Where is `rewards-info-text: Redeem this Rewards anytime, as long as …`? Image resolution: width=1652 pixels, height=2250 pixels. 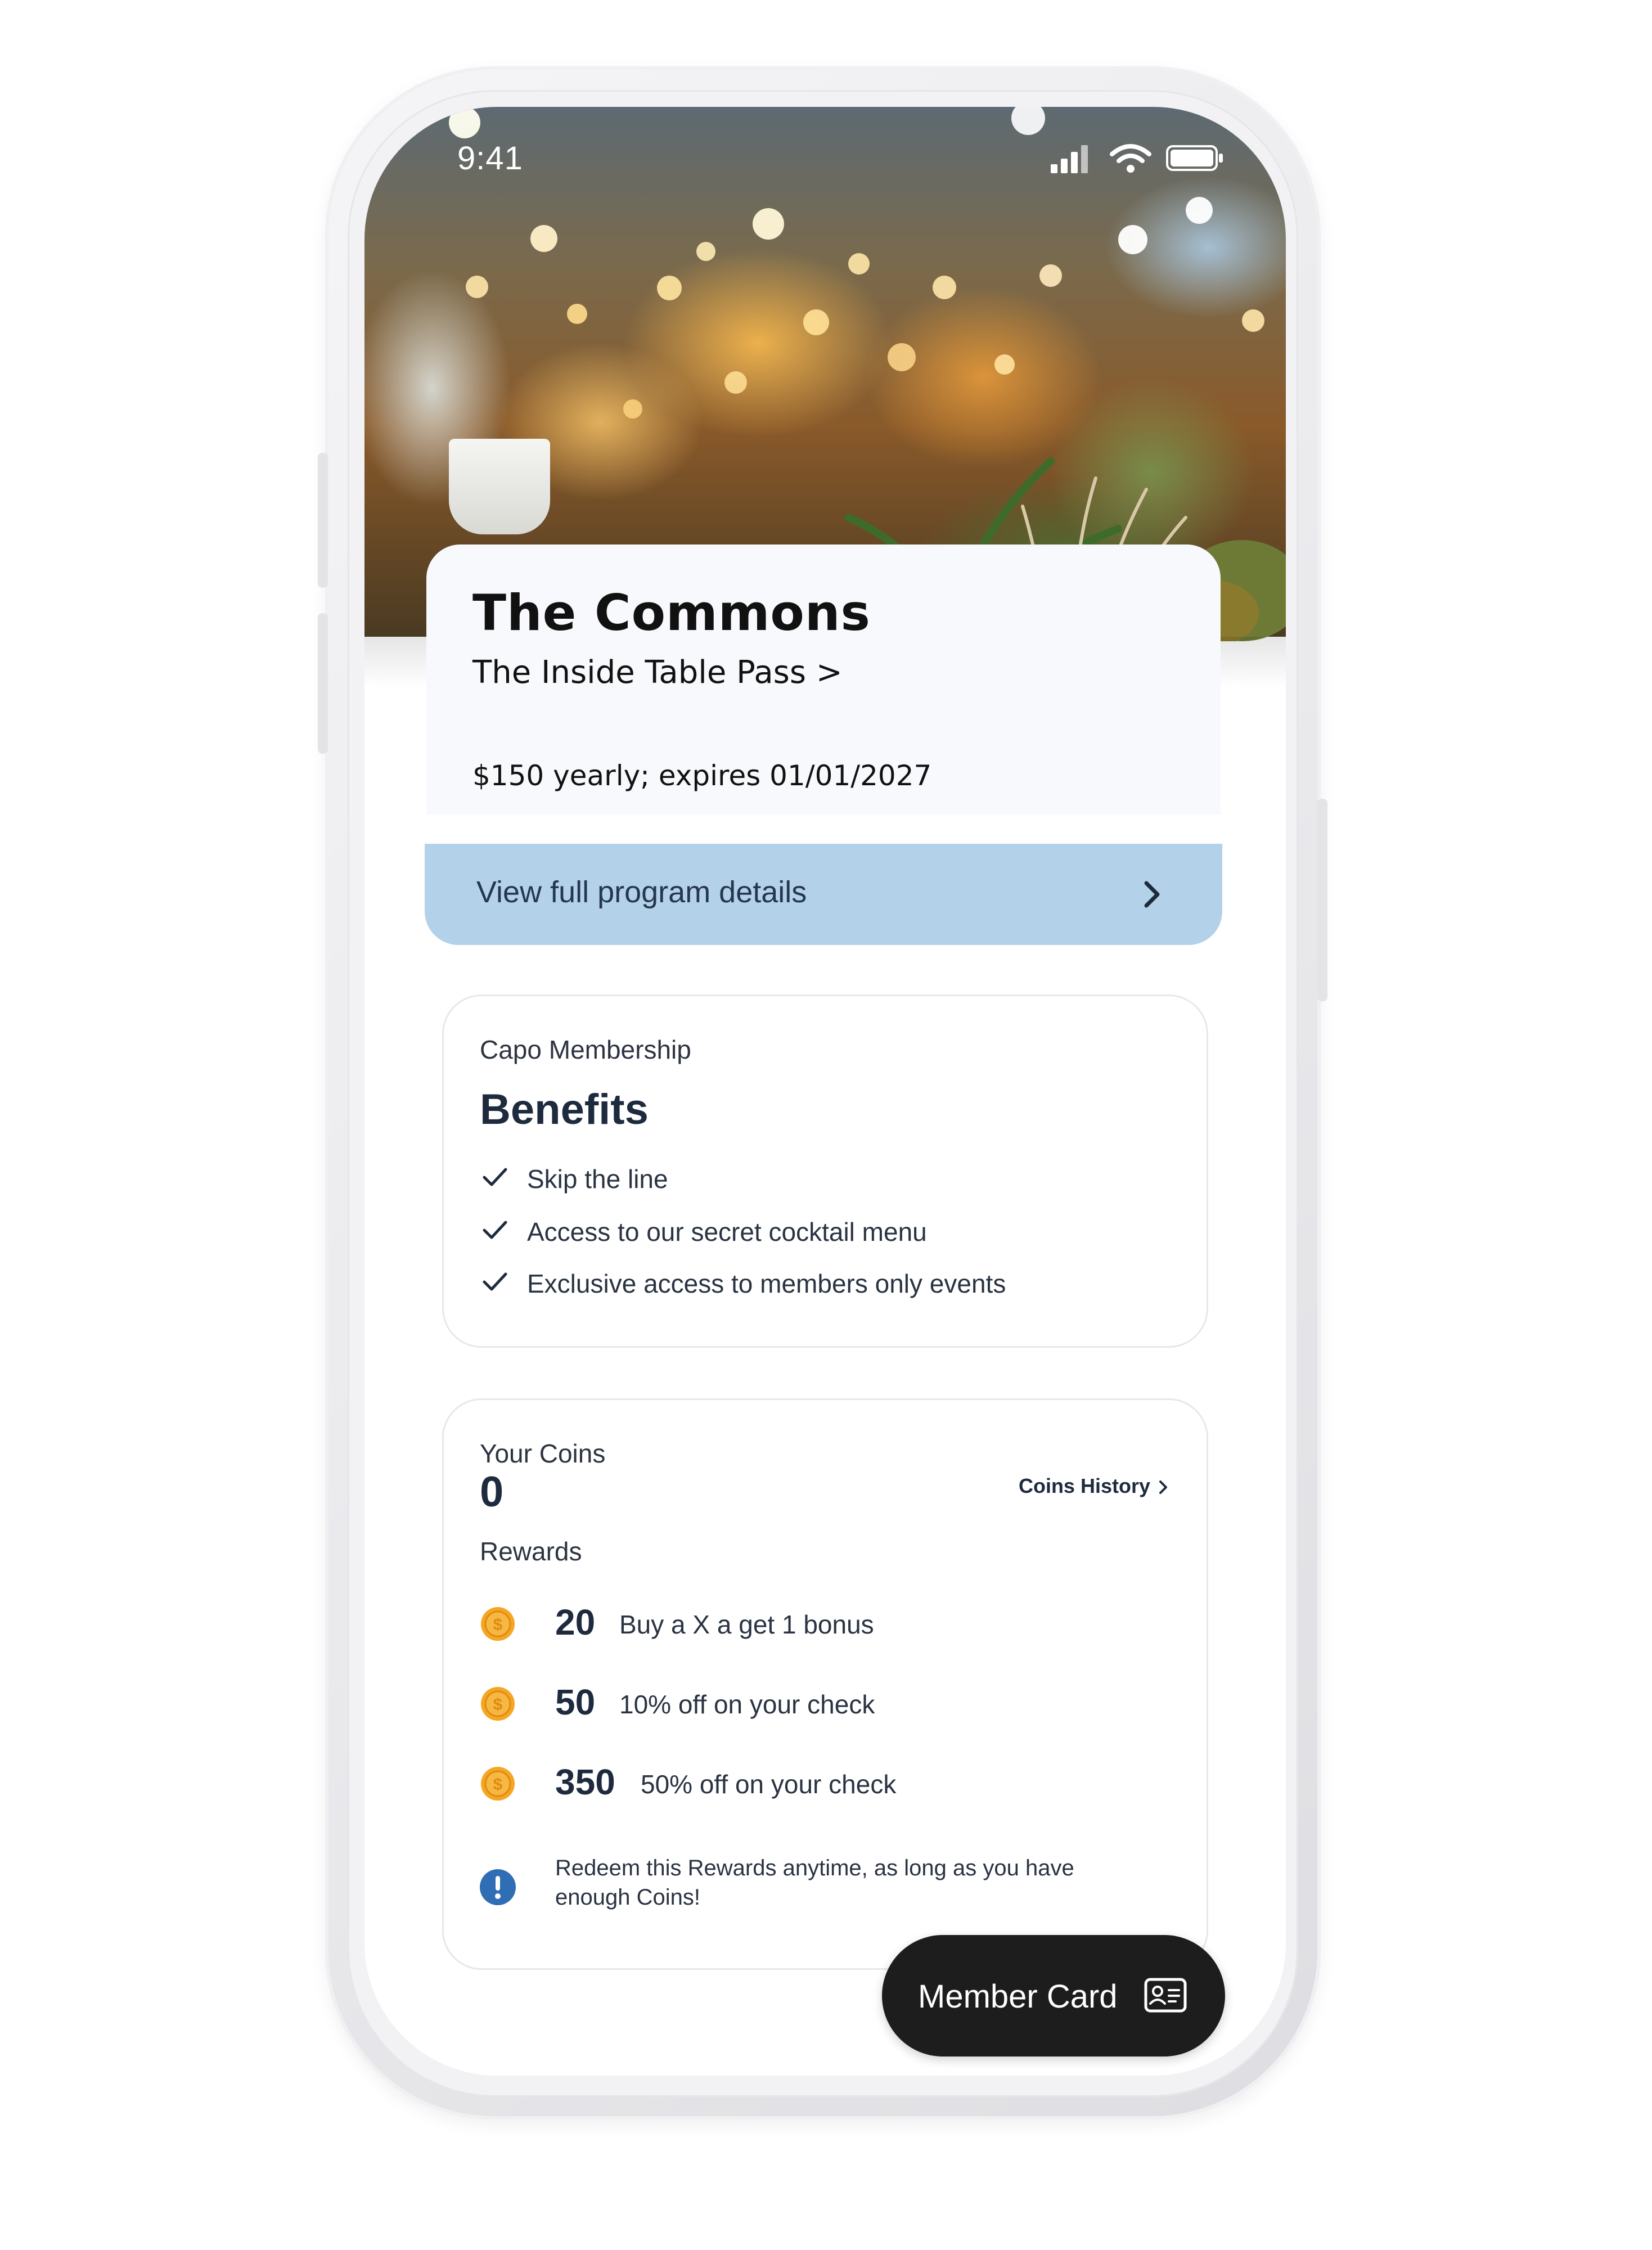 rewards-info-text: Redeem this Rewards anytime, as long as … is located at coordinates (814, 1883).